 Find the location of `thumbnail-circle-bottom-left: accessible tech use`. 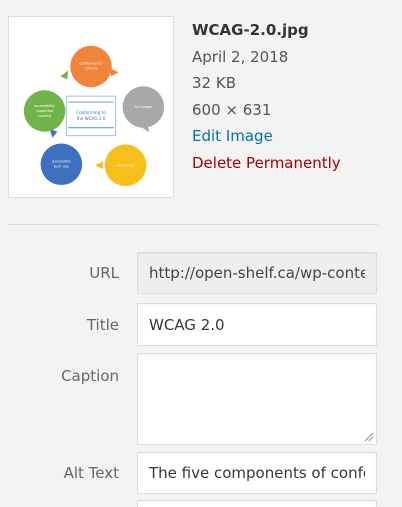

thumbnail-circle-bottom-left: accessible tech use is located at coordinates (61, 164).